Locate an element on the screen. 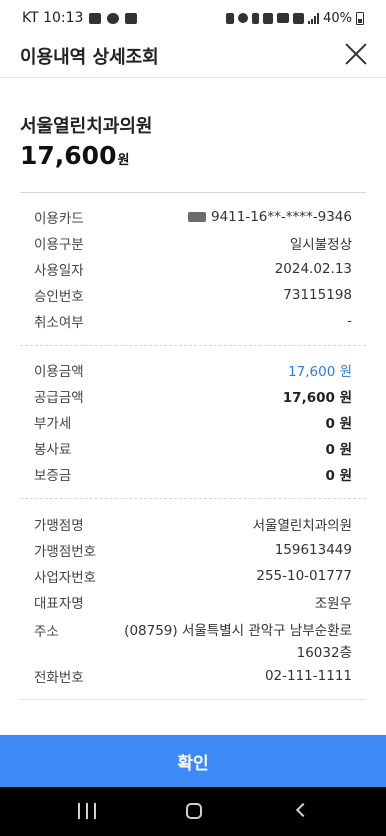  merchant-label: 사업자번호 is located at coordinates (65, 578).